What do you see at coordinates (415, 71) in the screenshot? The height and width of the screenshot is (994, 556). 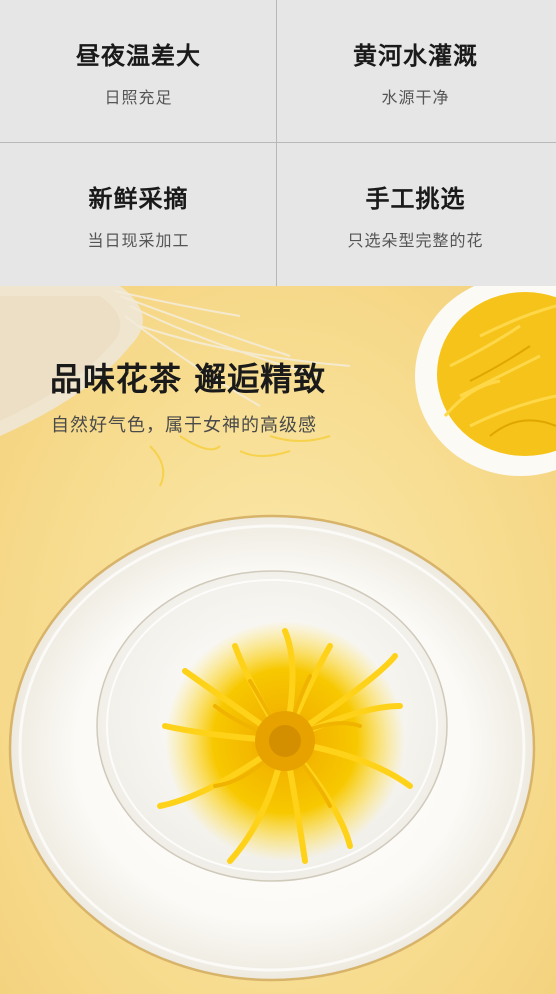 I see `feature-cell-irrigation: 黄河水灌溉 水源干净` at bounding box center [415, 71].